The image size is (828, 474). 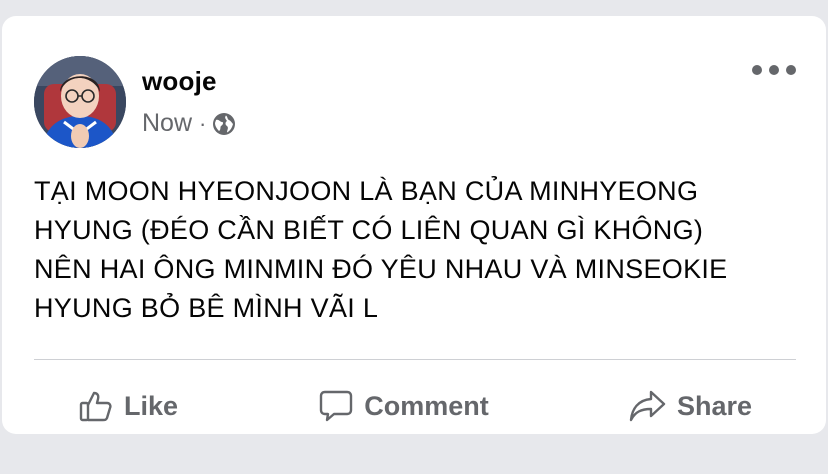 What do you see at coordinates (648, 406) in the screenshot?
I see `share-arrow-icon` at bounding box center [648, 406].